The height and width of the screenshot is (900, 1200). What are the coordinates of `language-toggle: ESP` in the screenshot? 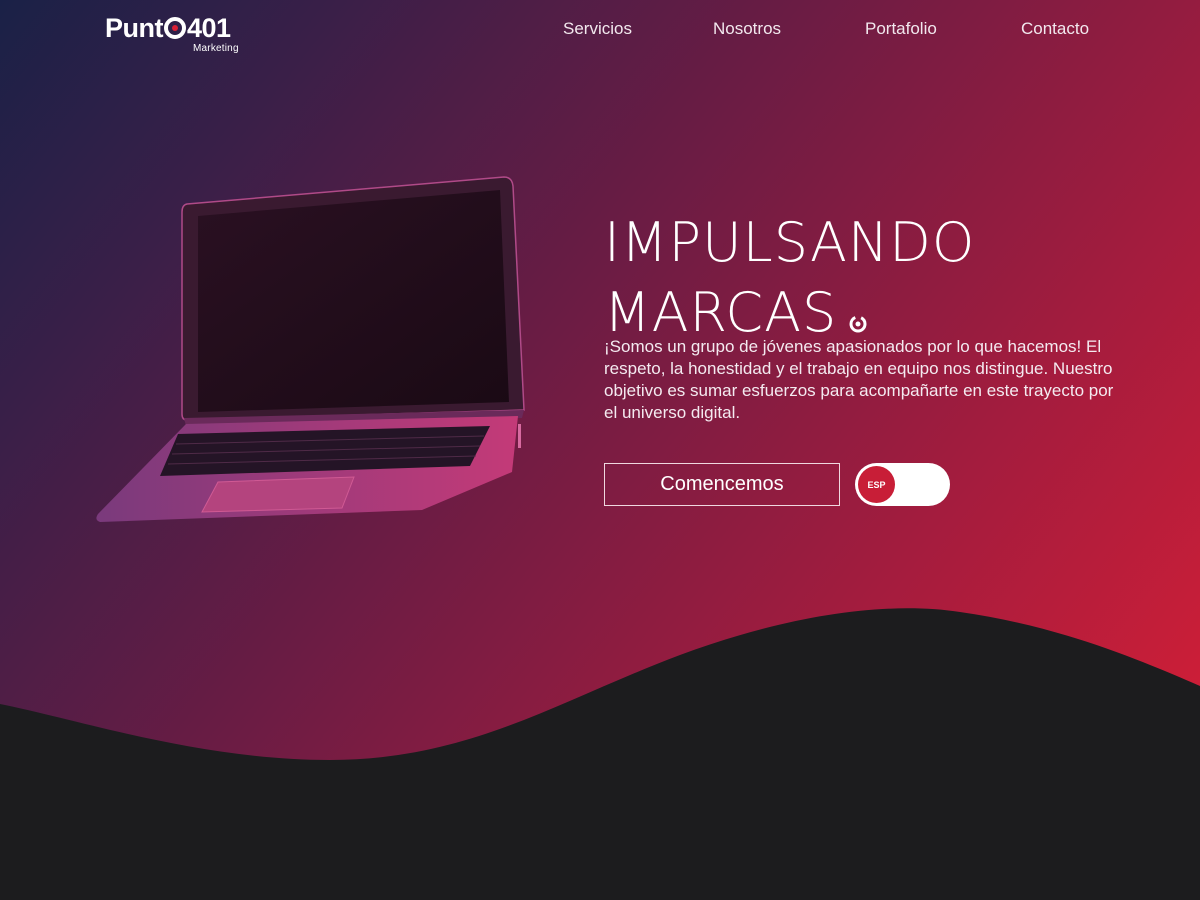 It's located at (902, 484).